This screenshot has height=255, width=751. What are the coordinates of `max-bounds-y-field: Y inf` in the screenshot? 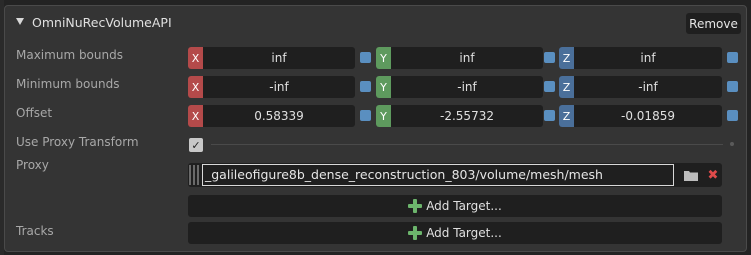 It's located at (459, 58).